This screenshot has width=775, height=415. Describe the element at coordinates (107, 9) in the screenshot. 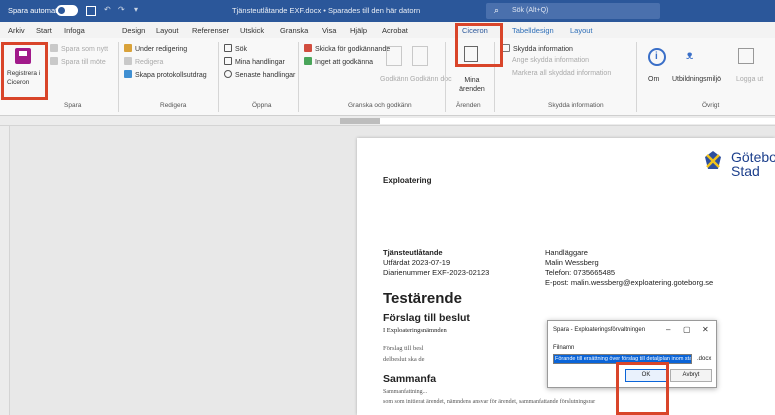

I see `undo-icon: ↶` at that location.